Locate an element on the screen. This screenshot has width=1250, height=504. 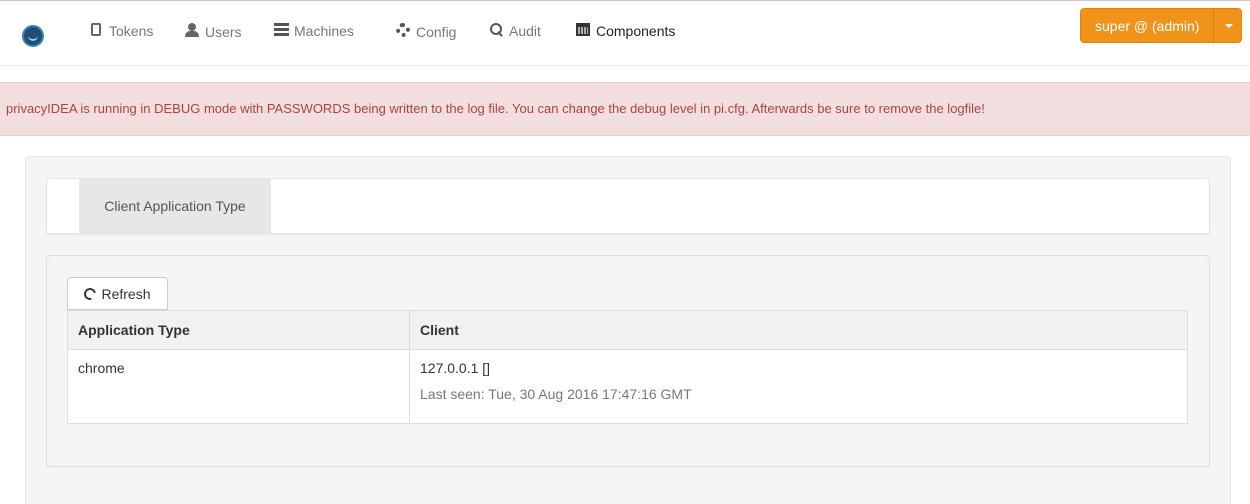
cell-application-type: chrome is located at coordinates (238, 386).